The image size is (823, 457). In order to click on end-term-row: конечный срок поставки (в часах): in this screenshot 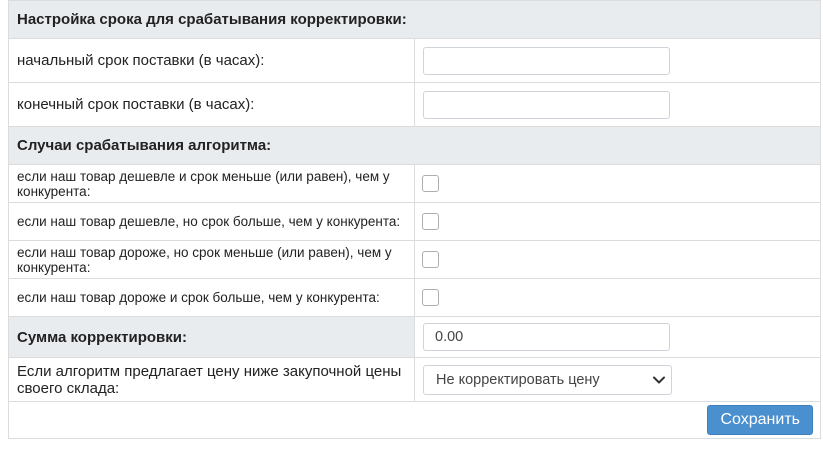, I will do `click(414, 104)`.